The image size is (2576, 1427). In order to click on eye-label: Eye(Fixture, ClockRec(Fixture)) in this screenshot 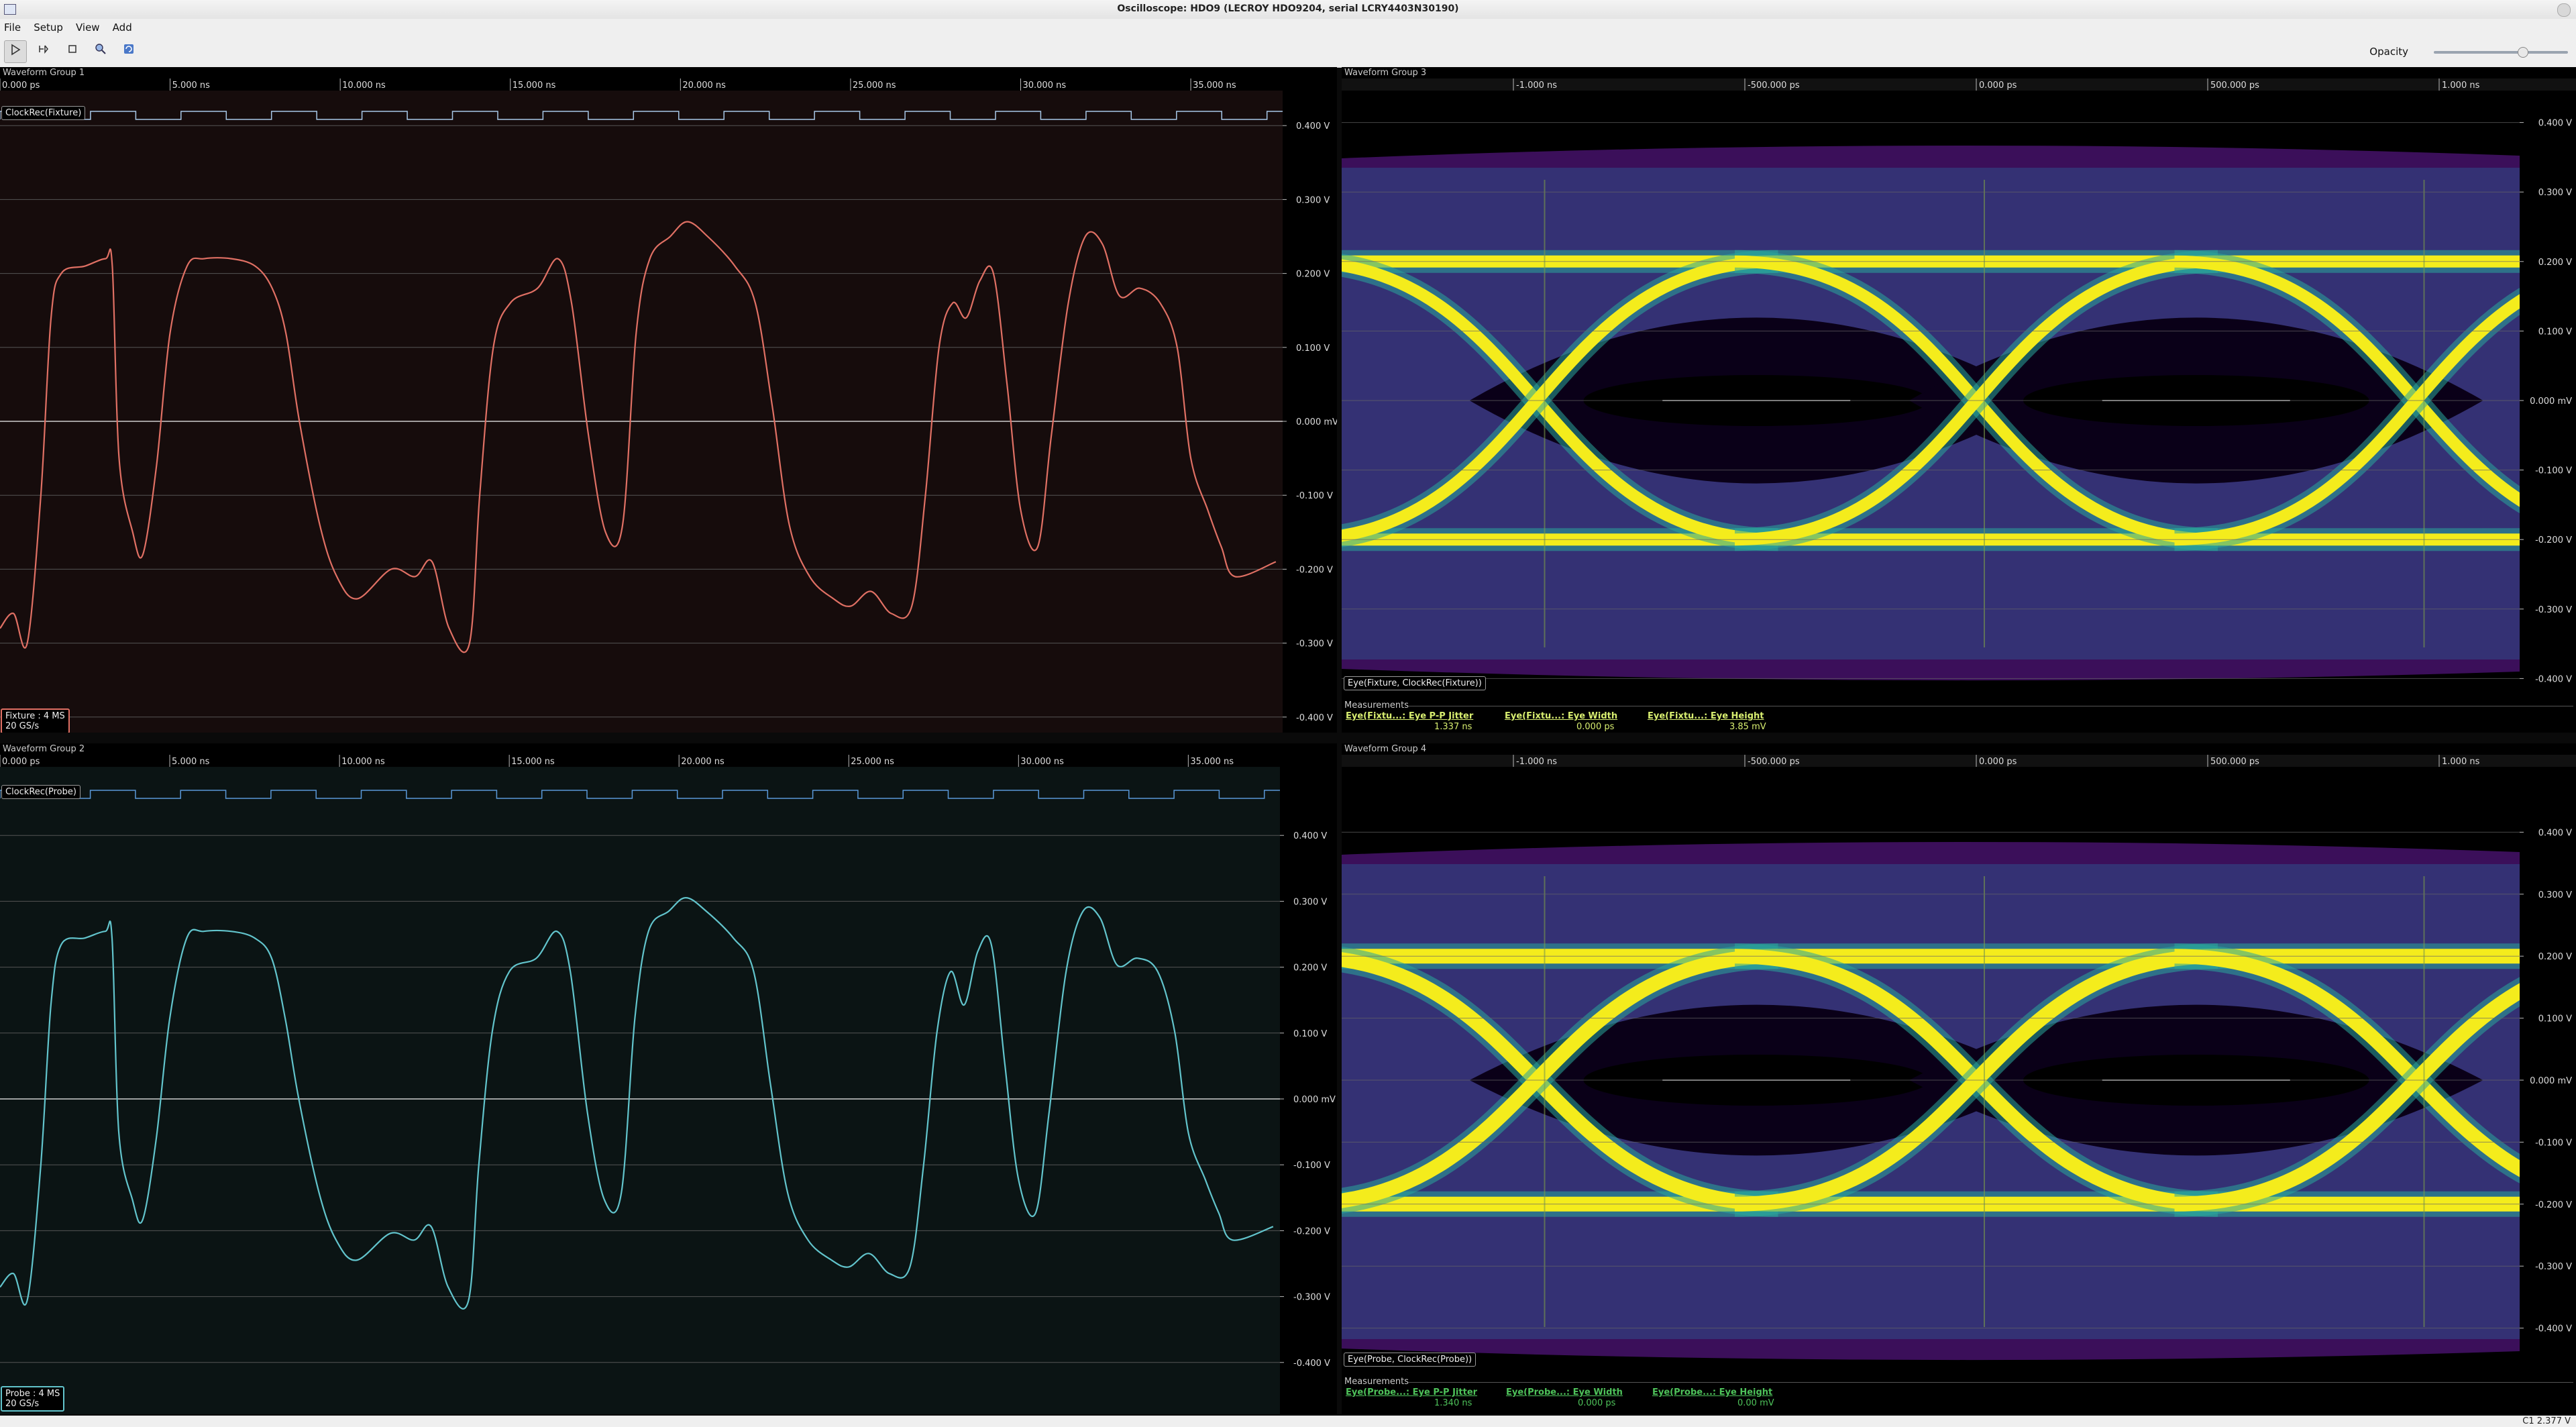, I will do `click(1415, 683)`.